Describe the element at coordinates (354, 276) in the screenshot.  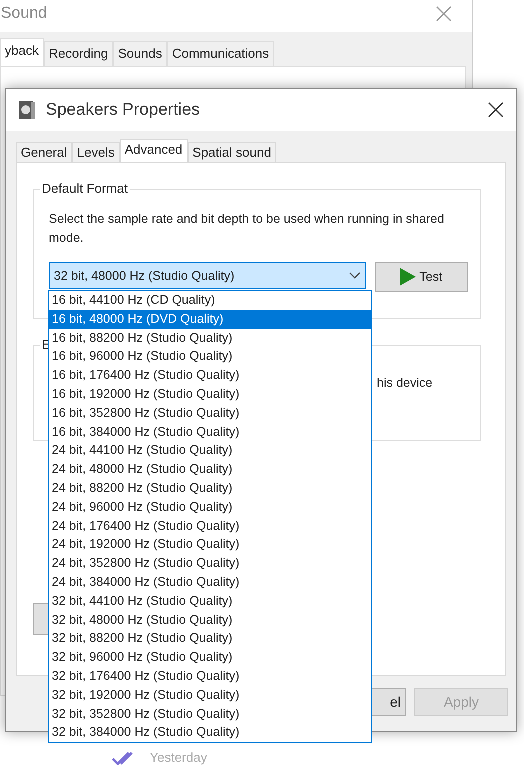
I see `chevron-icon` at that location.